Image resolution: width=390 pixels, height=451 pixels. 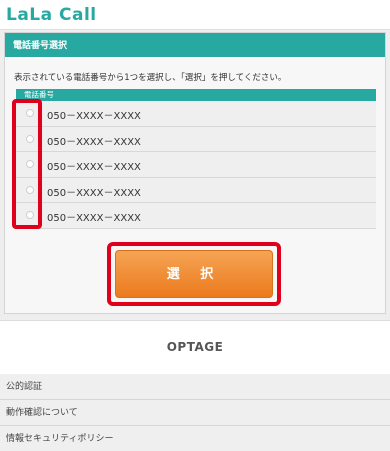 What do you see at coordinates (195, 46) in the screenshot?
I see `panel-title: 電話番号選択` at bounding box center [195, 46].